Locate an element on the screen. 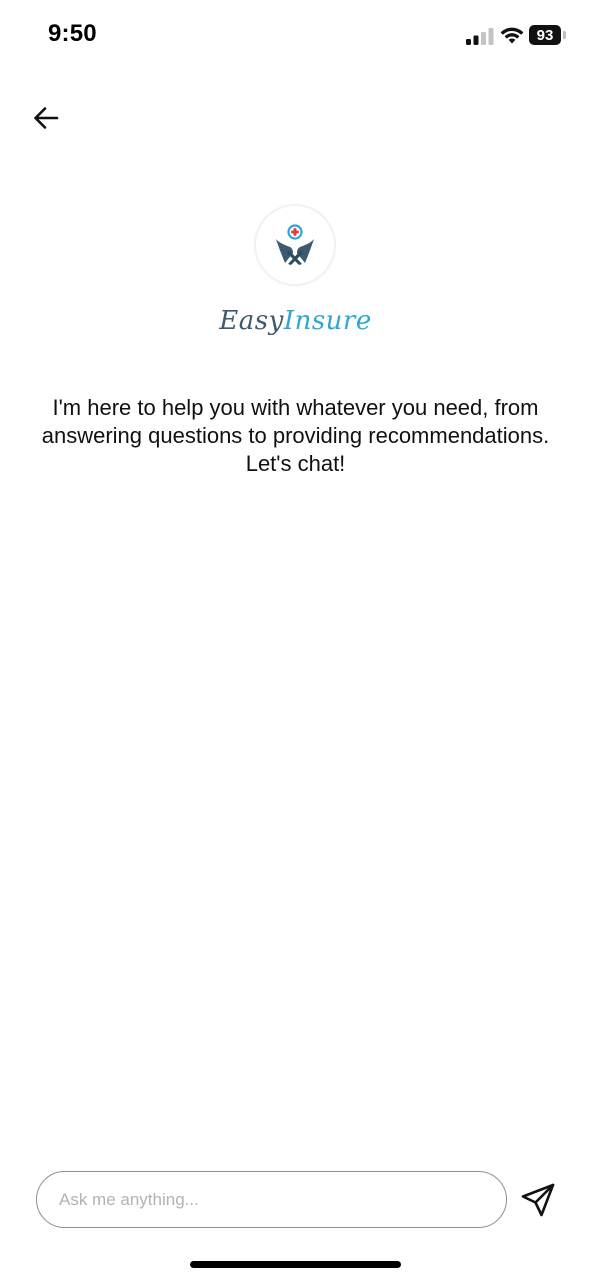  back-button is located at coordinates (46, 118).